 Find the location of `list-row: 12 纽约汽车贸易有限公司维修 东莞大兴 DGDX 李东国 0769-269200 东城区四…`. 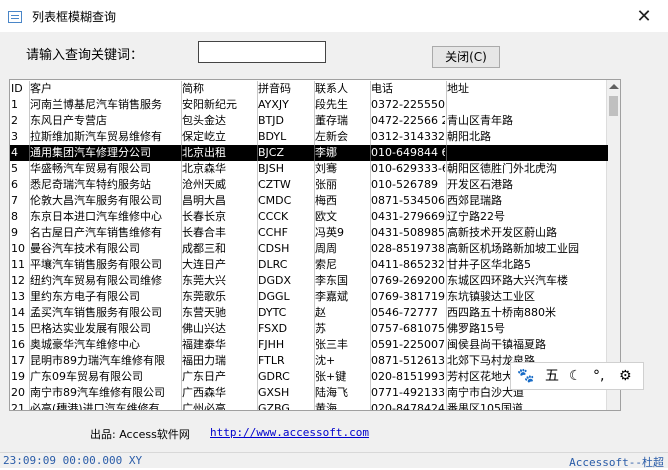

list-row: 12 纽约汽车贸易有限公司维修 东莞大兴 DGDX 李东国 0769-269200 东城区四… is located at coordinates (309, 281).